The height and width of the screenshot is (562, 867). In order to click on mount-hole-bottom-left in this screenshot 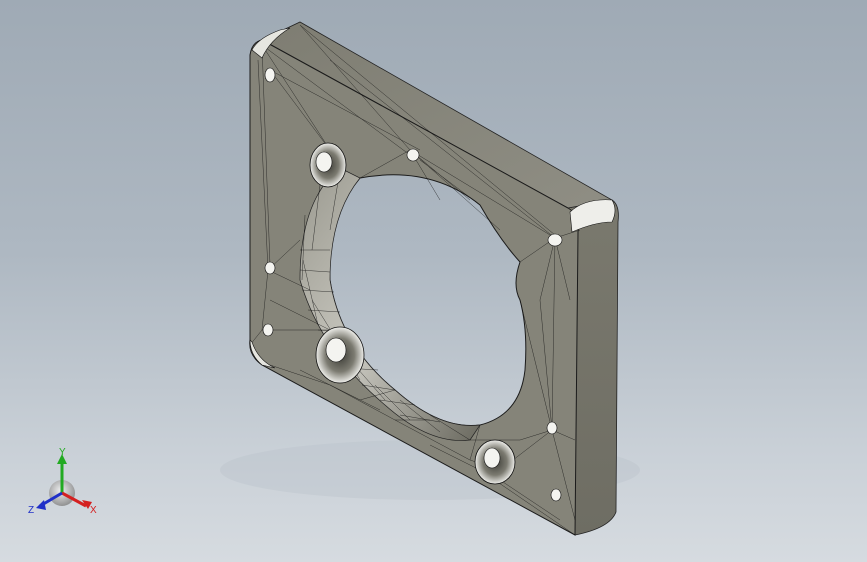, I will do `click(340, 355)`.